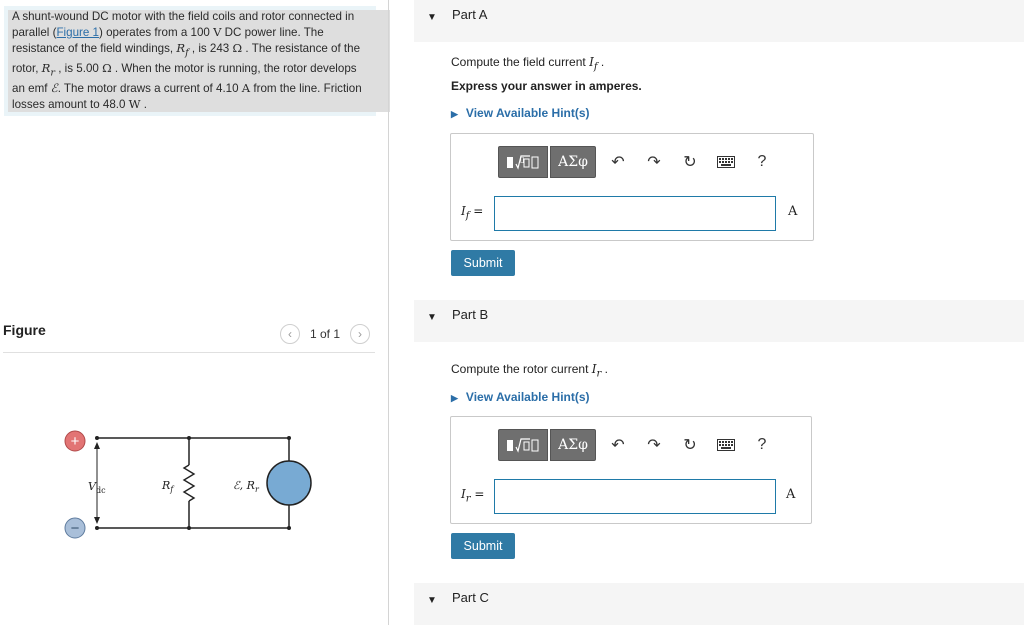  Describe the element at coordinates (520, 62) in the screenshot. I see `prompt-text: Compute the field current` at that location.